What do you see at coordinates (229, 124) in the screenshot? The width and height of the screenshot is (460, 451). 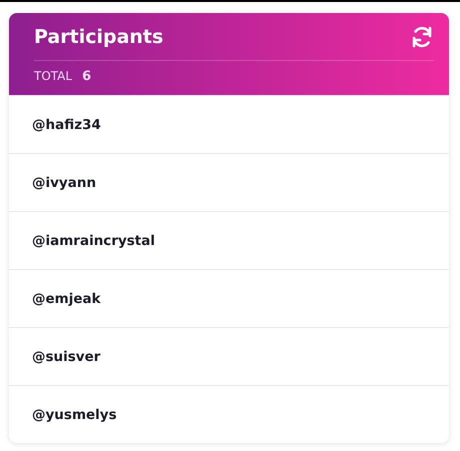 I see `participant-item: @hafiz34` at bounding box center [229, 124].